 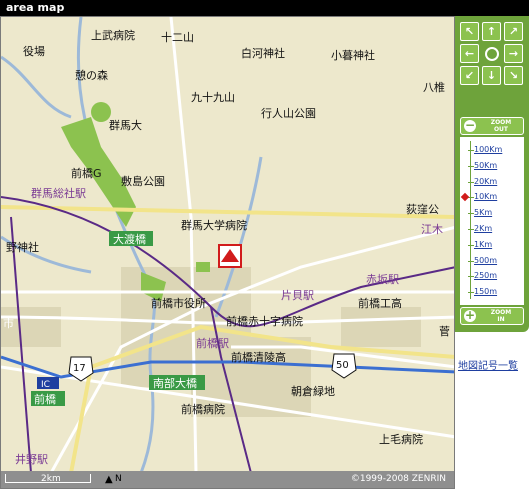 What do you see at coordinates (483, 245) in the screenshot?
I see `scale-option: 1Km` at bounding box center [483, 245].